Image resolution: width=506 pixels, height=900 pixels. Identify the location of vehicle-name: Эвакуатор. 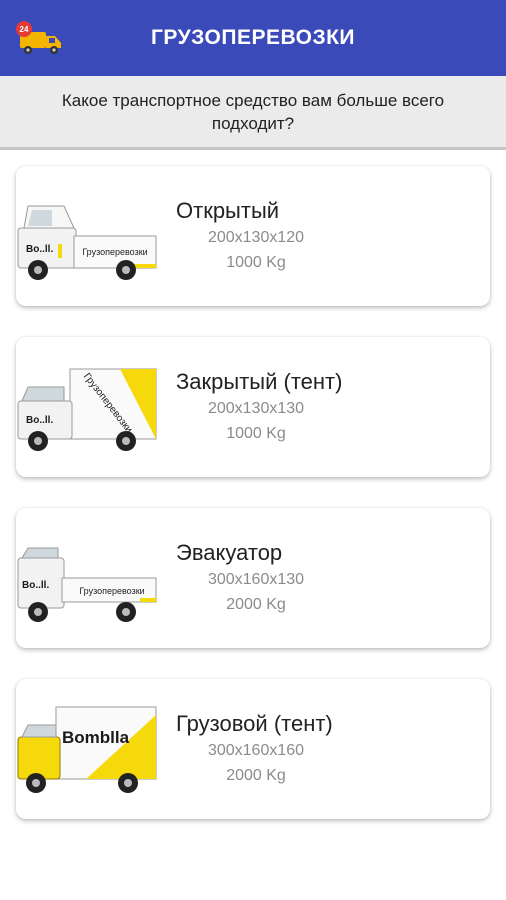
(229, 552).